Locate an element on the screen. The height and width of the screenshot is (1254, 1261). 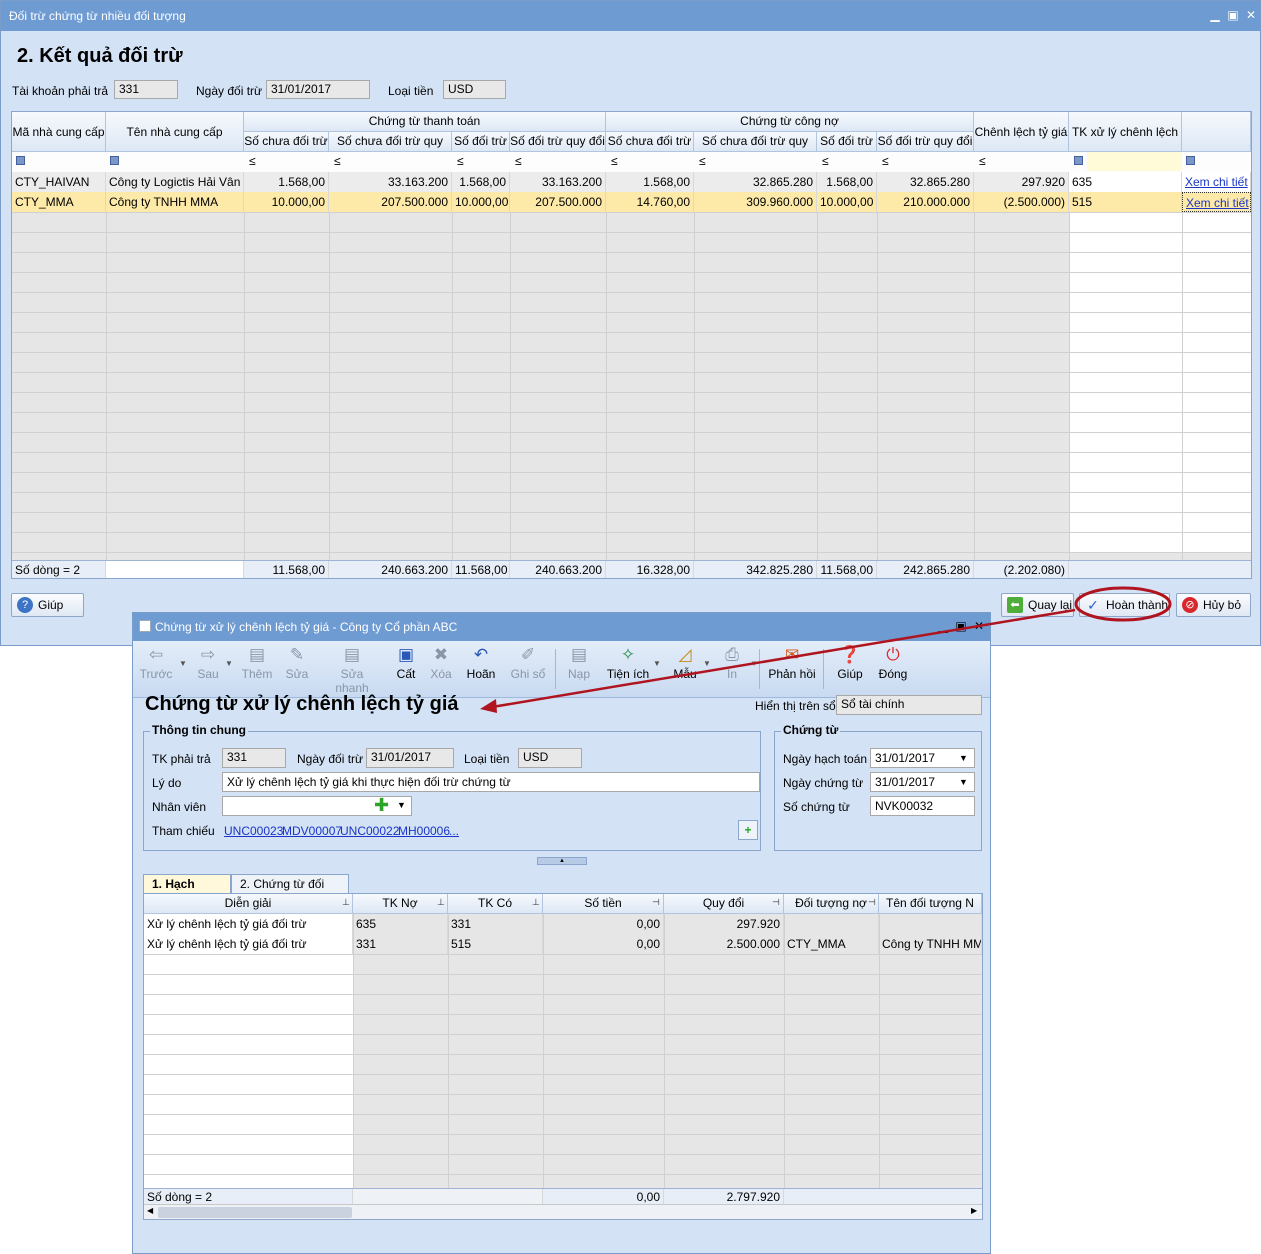
highlight-ellipse is located at coordinates (1123, 604).